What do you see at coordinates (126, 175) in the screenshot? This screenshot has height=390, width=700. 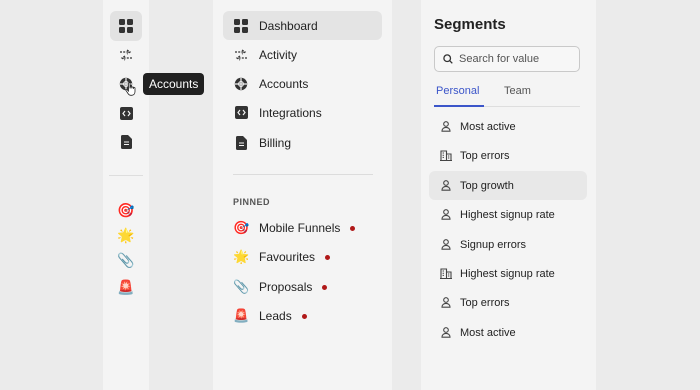 I see `rail-divider` at bounding box center [126, 175].